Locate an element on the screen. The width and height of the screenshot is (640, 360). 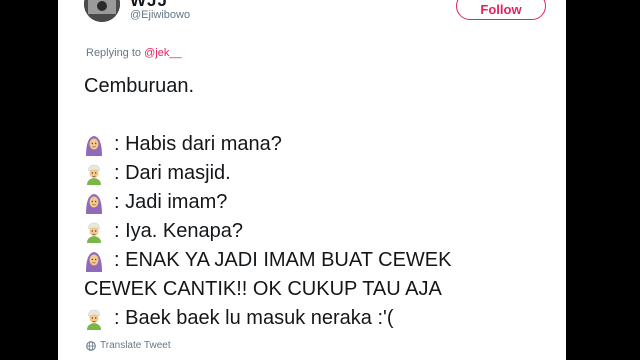
tweet-title: Cemburuan. is located at coordinates (139, 86).